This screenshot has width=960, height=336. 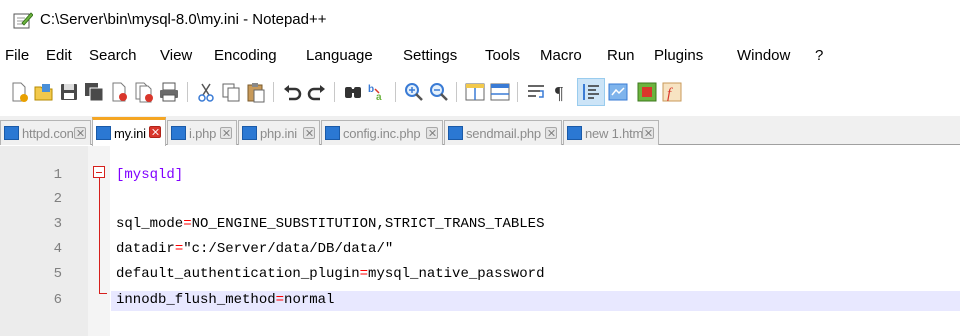 I want to click on line-number: 5, so click(x=57, y=274).